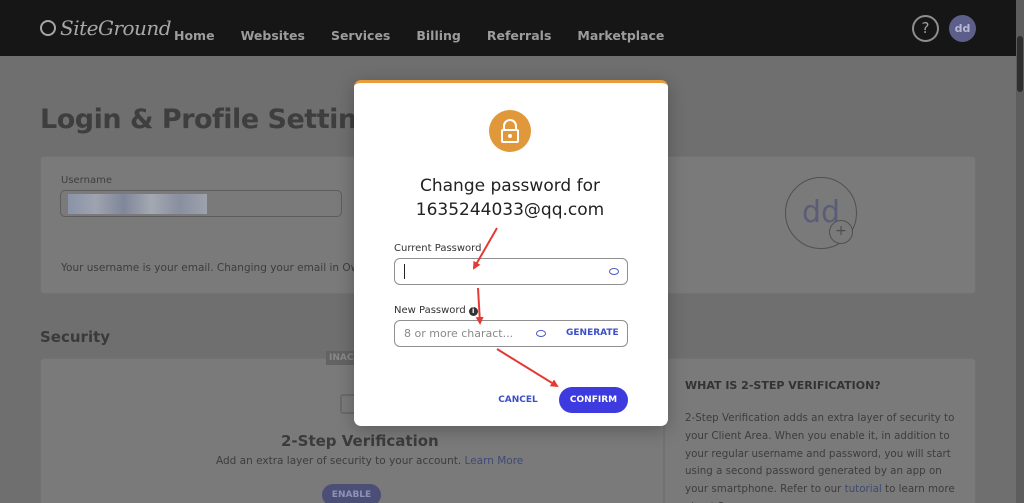  Describe the element at coordinates (516, 307) in the screenshot. I see `annotation-arrows` at that location.